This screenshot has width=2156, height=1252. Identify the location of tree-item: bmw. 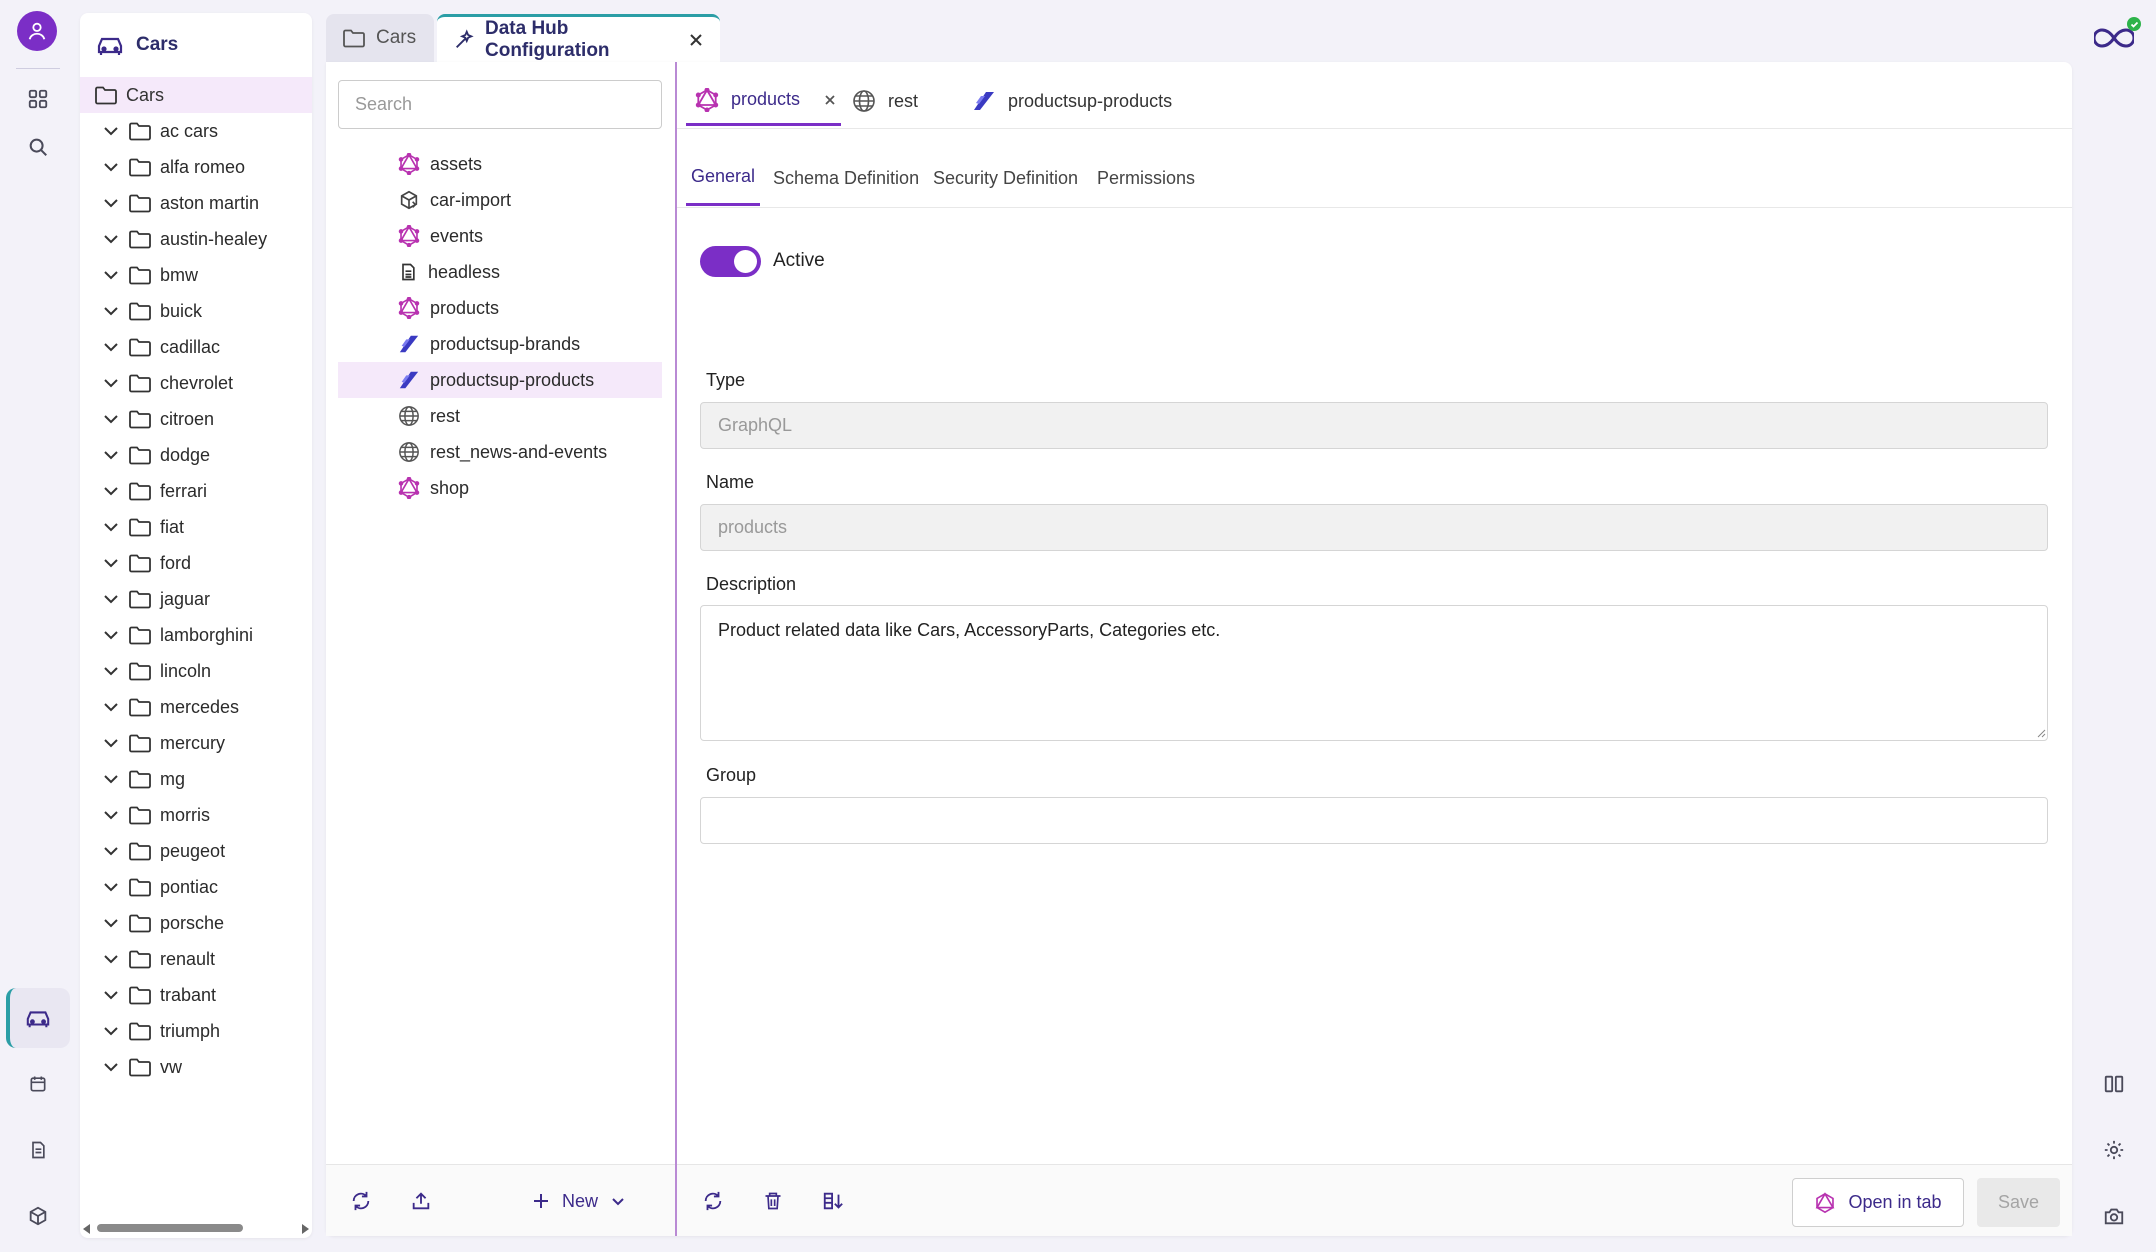
(196, 275).